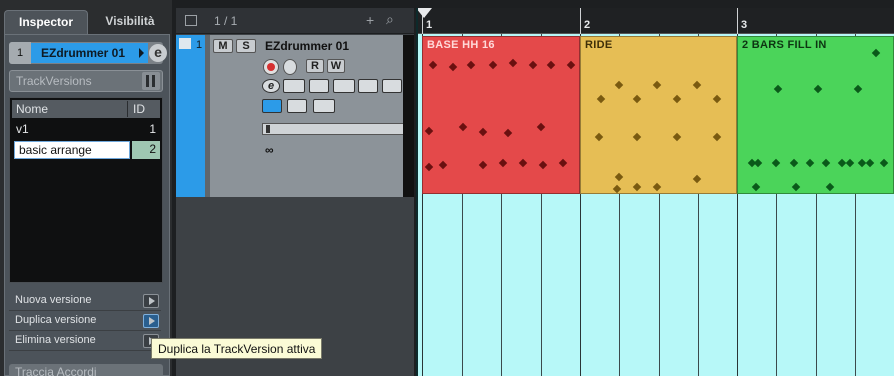 This screenshot has width=894, height=376. What do you see at coordinates (424, 13) in the screenshot?
I see `project-cursor-icon` at bounding box center [424, 13].